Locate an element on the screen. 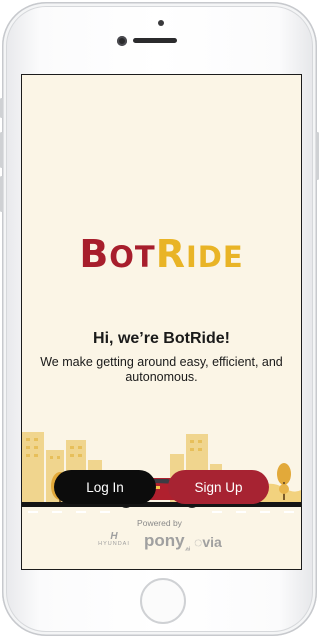  via-logo: ◌via is located at coordinates (208, 542).